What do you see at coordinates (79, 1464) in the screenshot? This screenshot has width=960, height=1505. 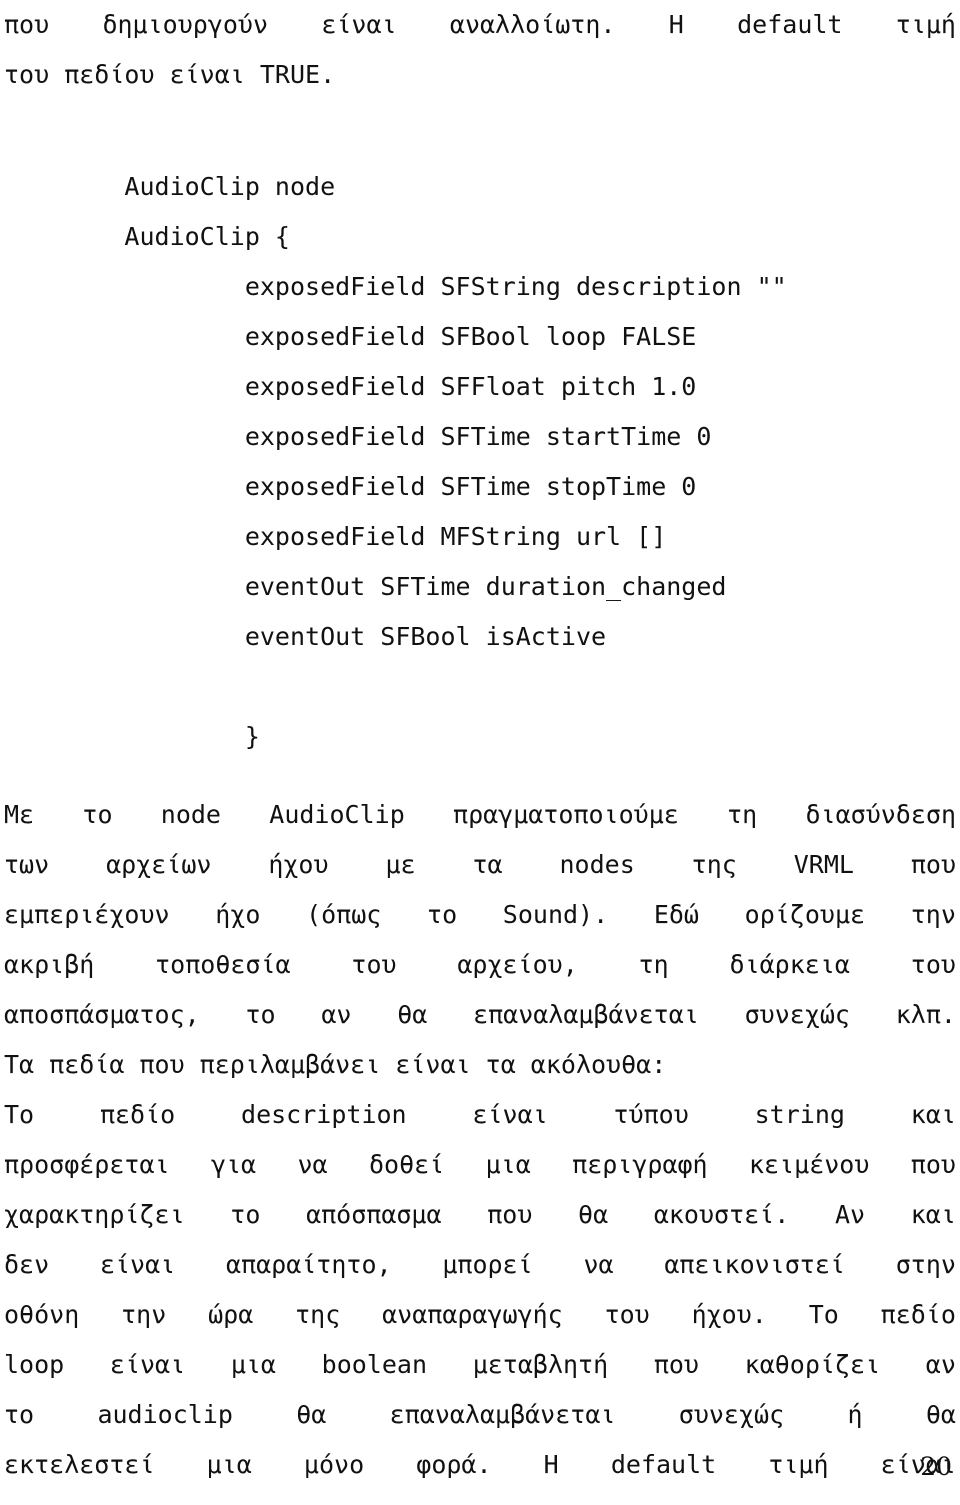 I see `text-token: εκτελεστεί` at bounding box center [79, 1464].